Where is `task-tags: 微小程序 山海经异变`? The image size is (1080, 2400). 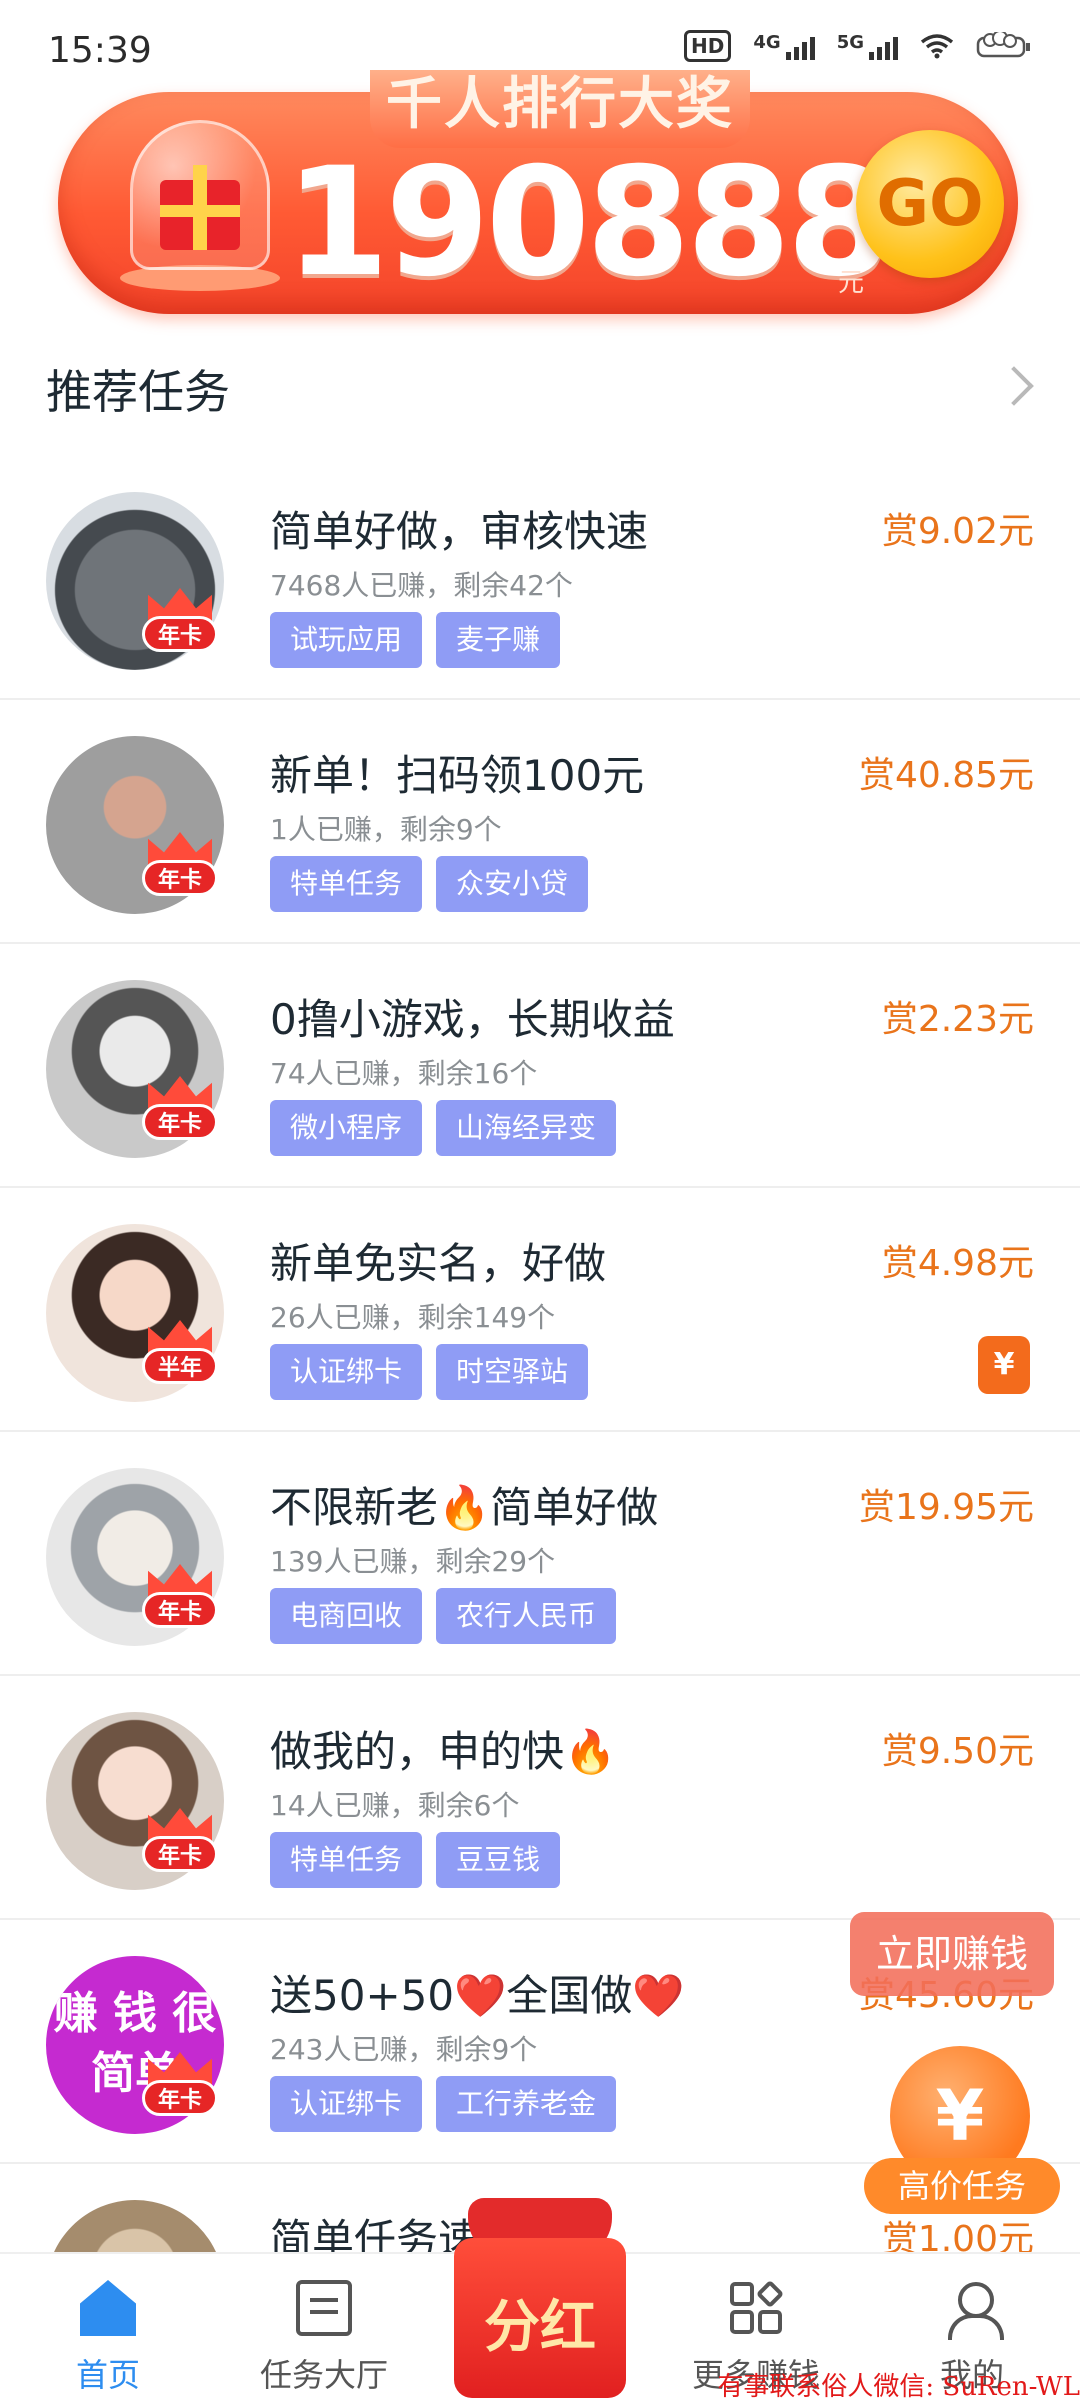
task-tags: 微小程序 山海经异变 is located at coordinates (443, 1128).